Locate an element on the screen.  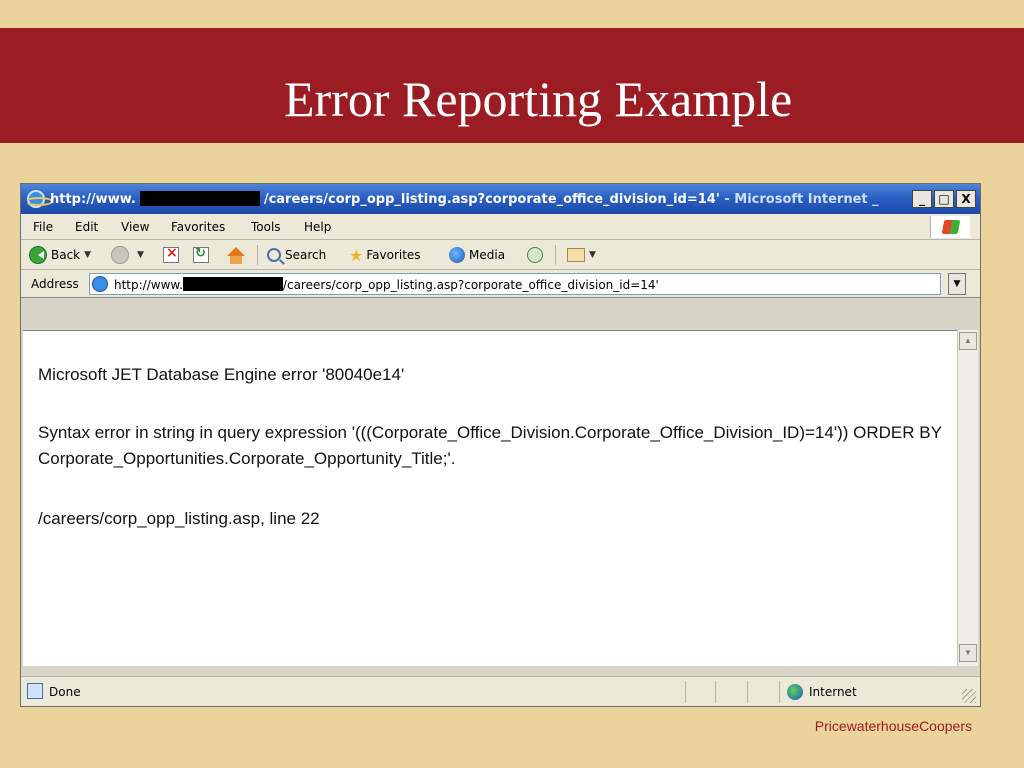
home-button is located at coordinates (236, 255).